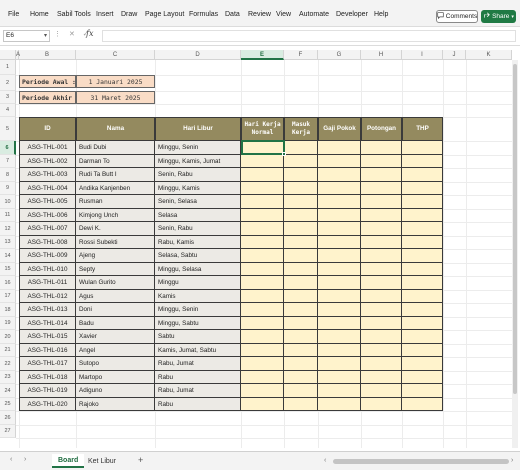  I want to click on row-header-22: 22, so click(8, 364).